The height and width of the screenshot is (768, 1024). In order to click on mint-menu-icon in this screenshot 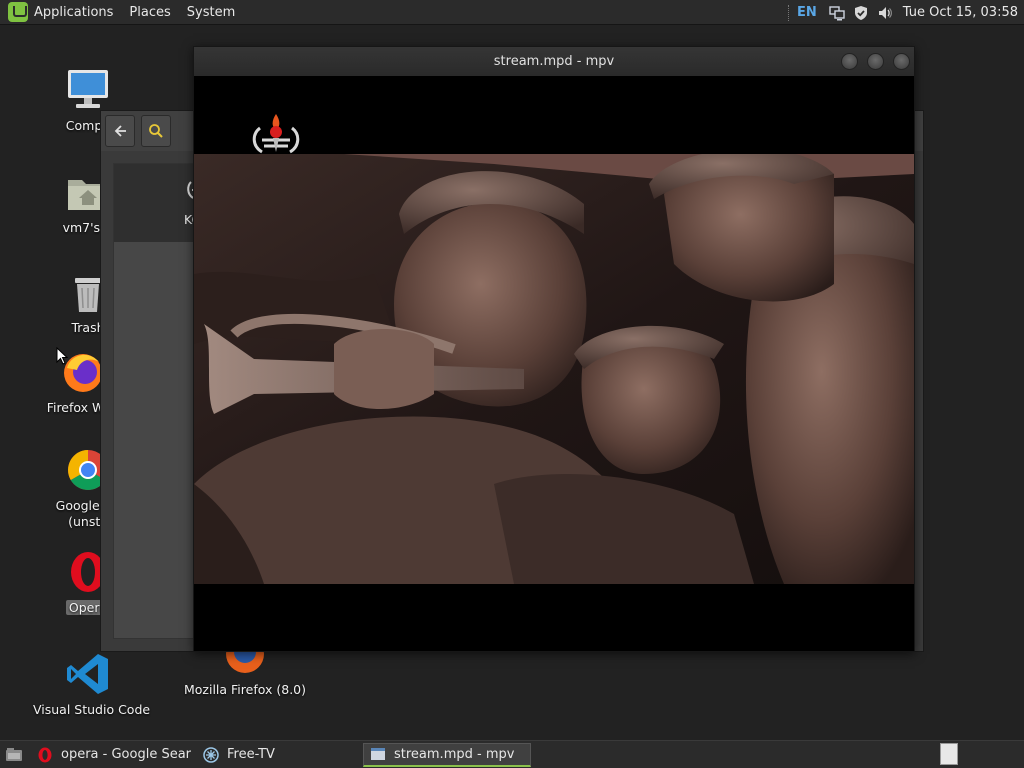, I will do `click(18, 12)`.